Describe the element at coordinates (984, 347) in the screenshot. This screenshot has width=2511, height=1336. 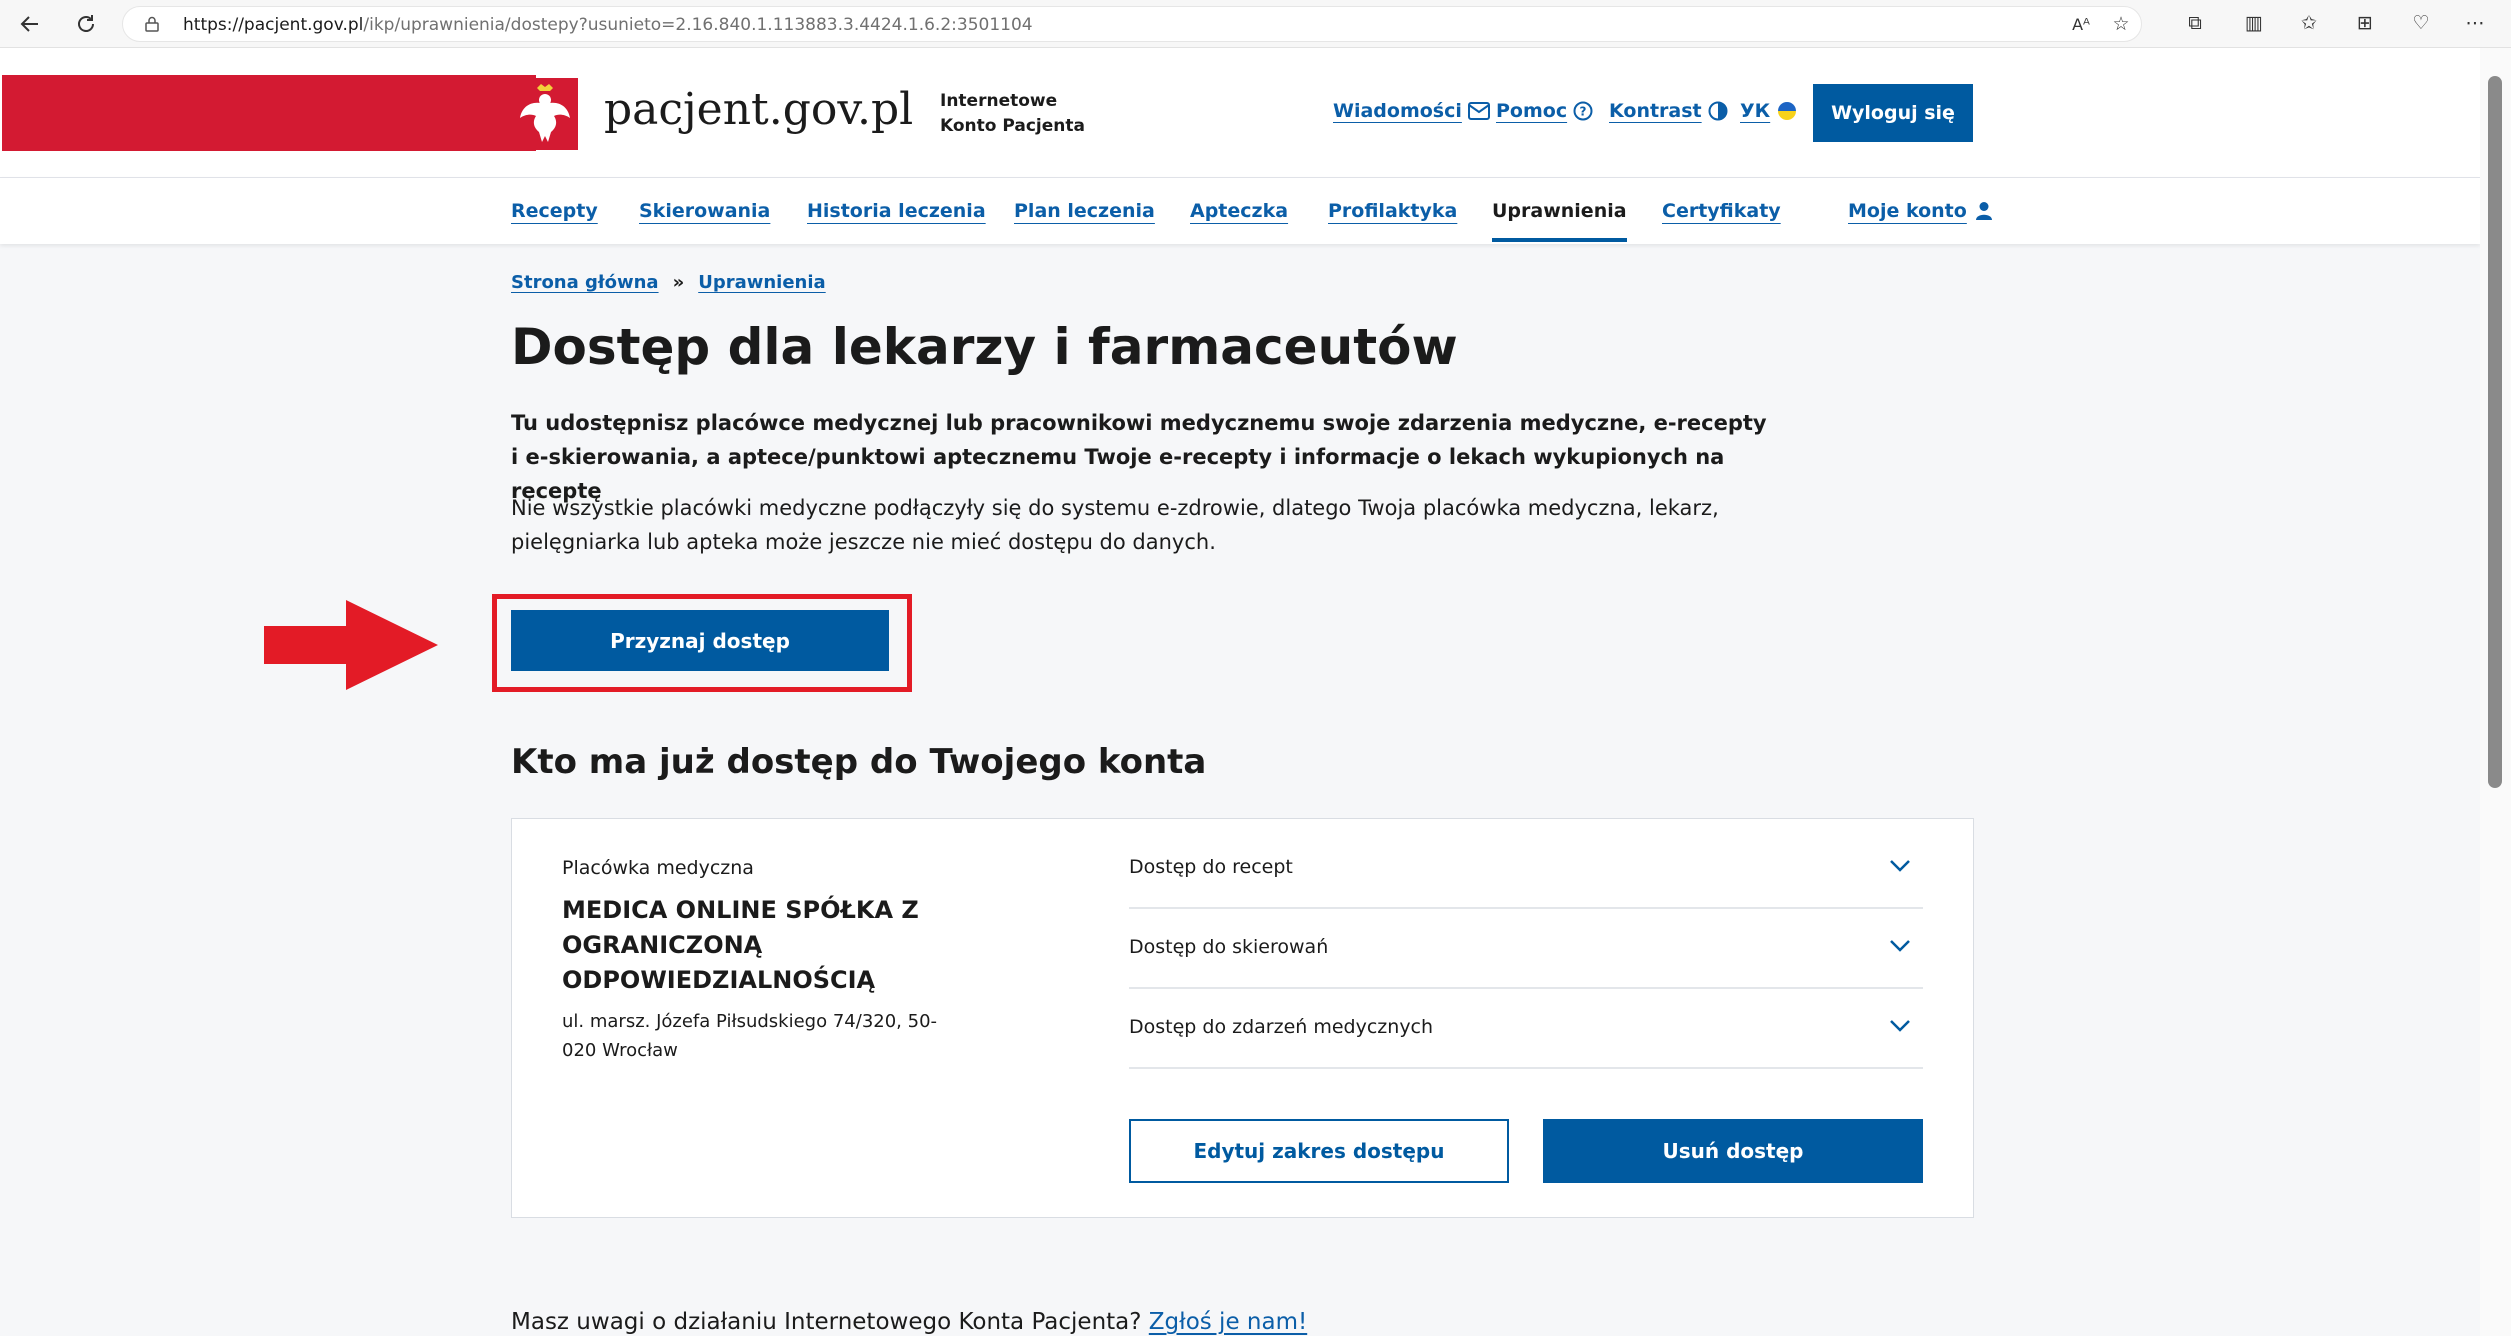
I see `page-title: Dostęp dla lekarzy i farmaceutów` at that location.